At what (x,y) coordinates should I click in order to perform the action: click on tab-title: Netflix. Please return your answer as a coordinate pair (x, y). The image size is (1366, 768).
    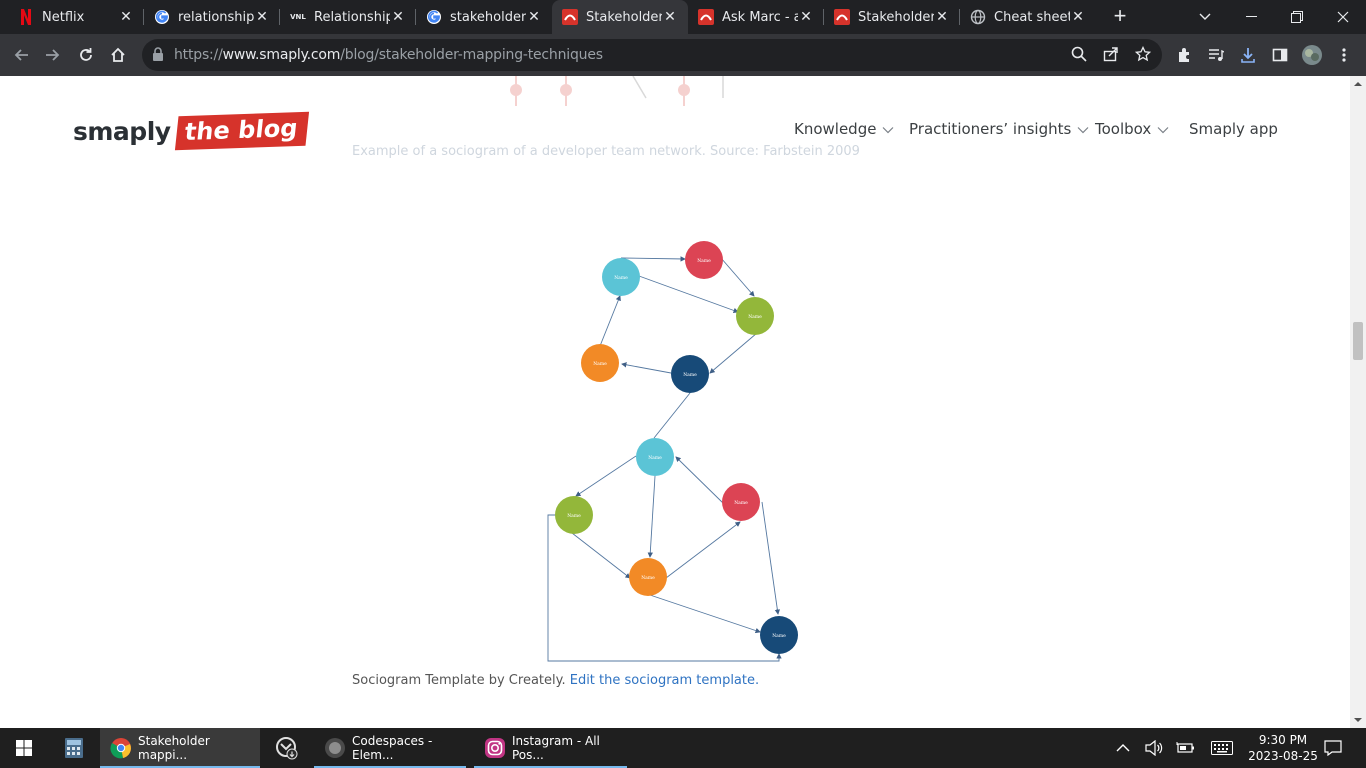
    Looking at the image, I should click on (63, 17).